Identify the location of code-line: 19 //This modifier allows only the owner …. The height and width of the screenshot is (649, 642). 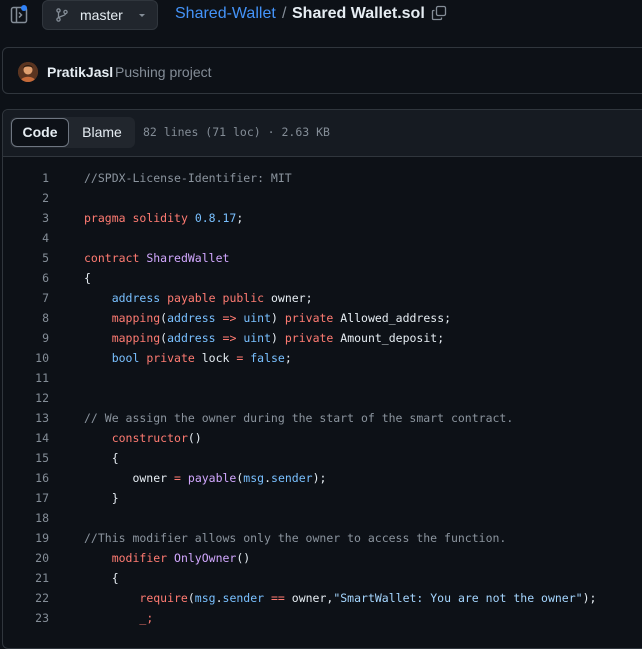
(322, 538).